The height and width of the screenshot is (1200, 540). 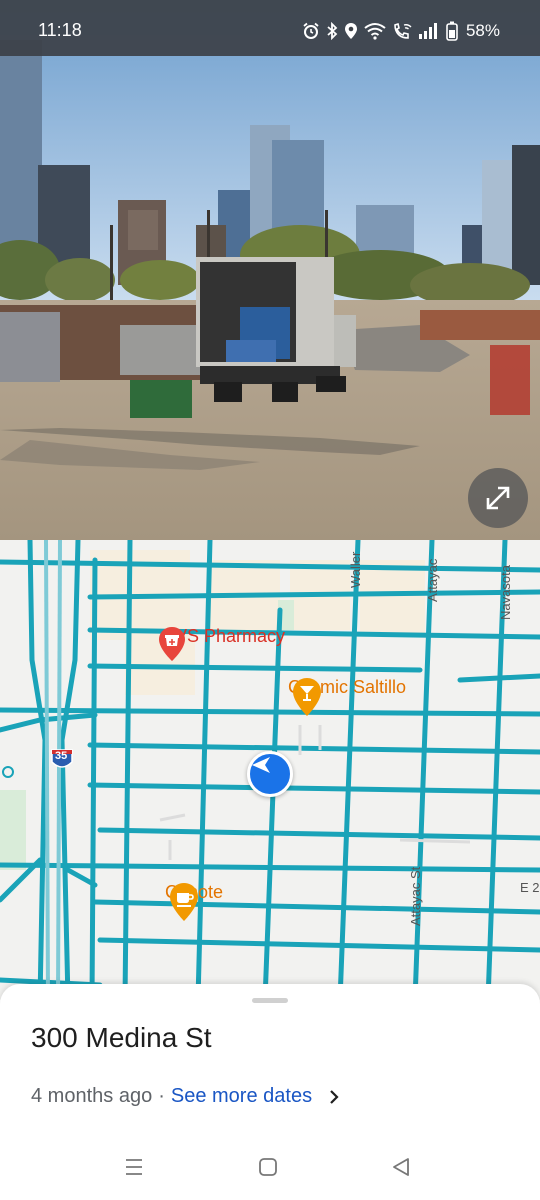 What do you see at coordinates (270, 1000) in the screenshot?
I see `sheet-drag-handle` at bounding box center [270, 1000].